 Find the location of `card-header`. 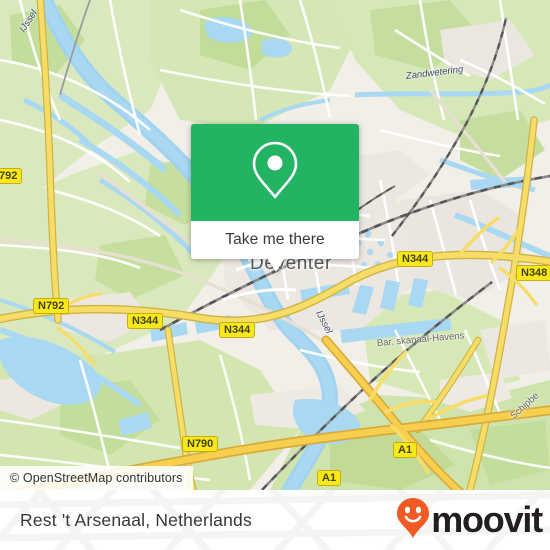

card-header is located at coordinates (275, 172).